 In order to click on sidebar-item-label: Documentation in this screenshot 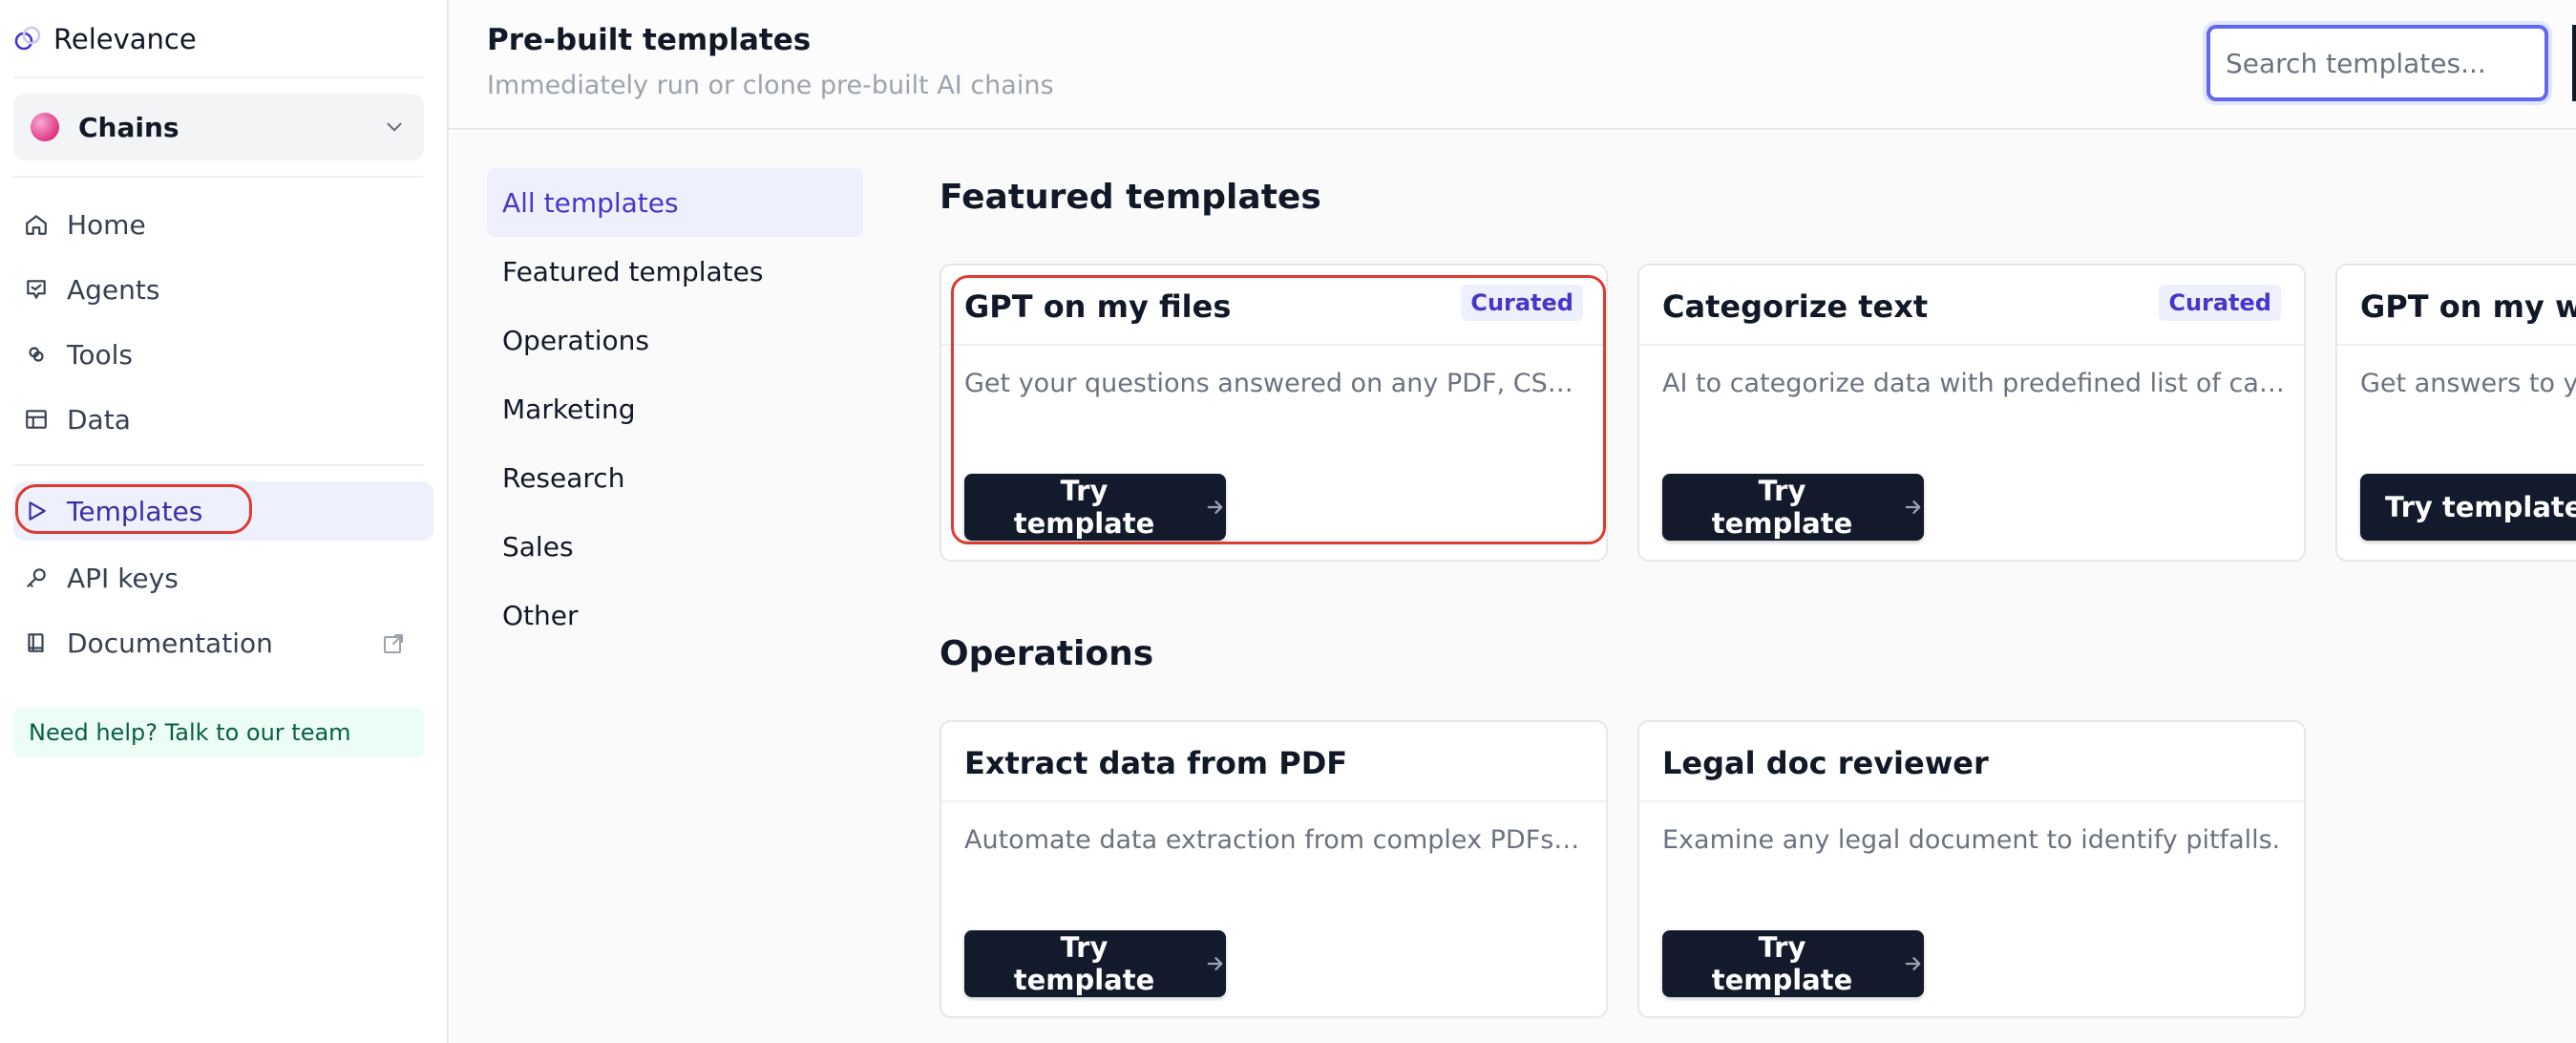, I will do `click(170, 643)`.